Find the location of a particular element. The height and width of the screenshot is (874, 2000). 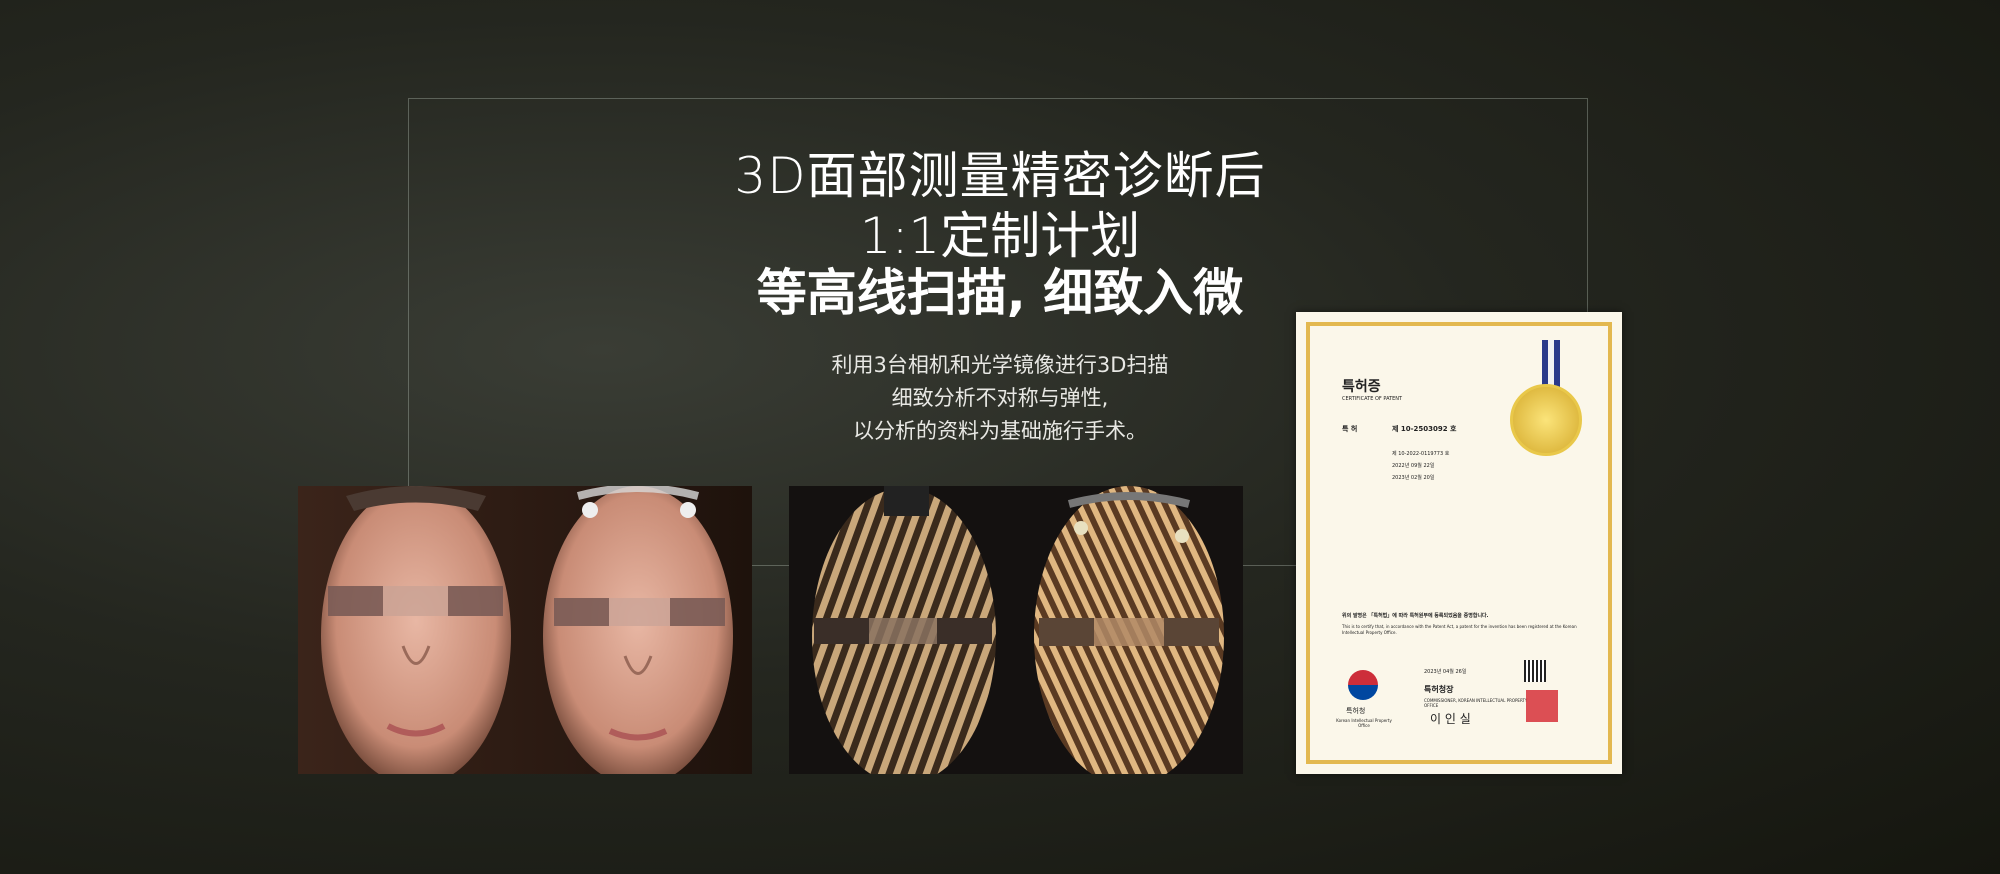

face-right is located at coordinates (638, 630).